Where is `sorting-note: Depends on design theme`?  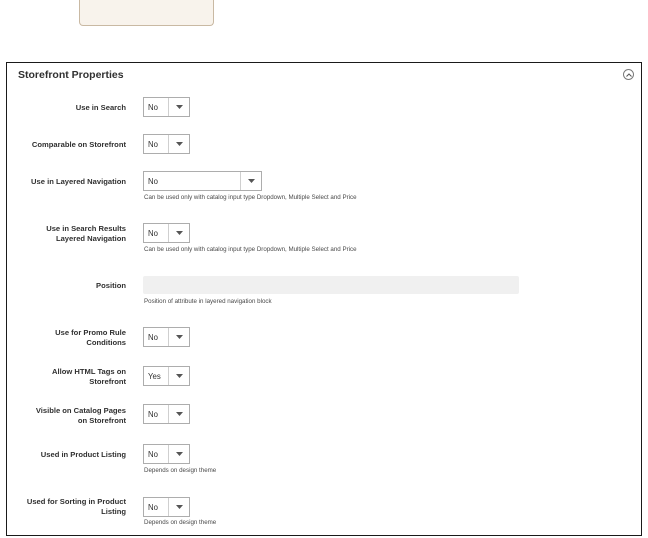 sorting-note: Depends on design theme is located at coordinates (180, 522).